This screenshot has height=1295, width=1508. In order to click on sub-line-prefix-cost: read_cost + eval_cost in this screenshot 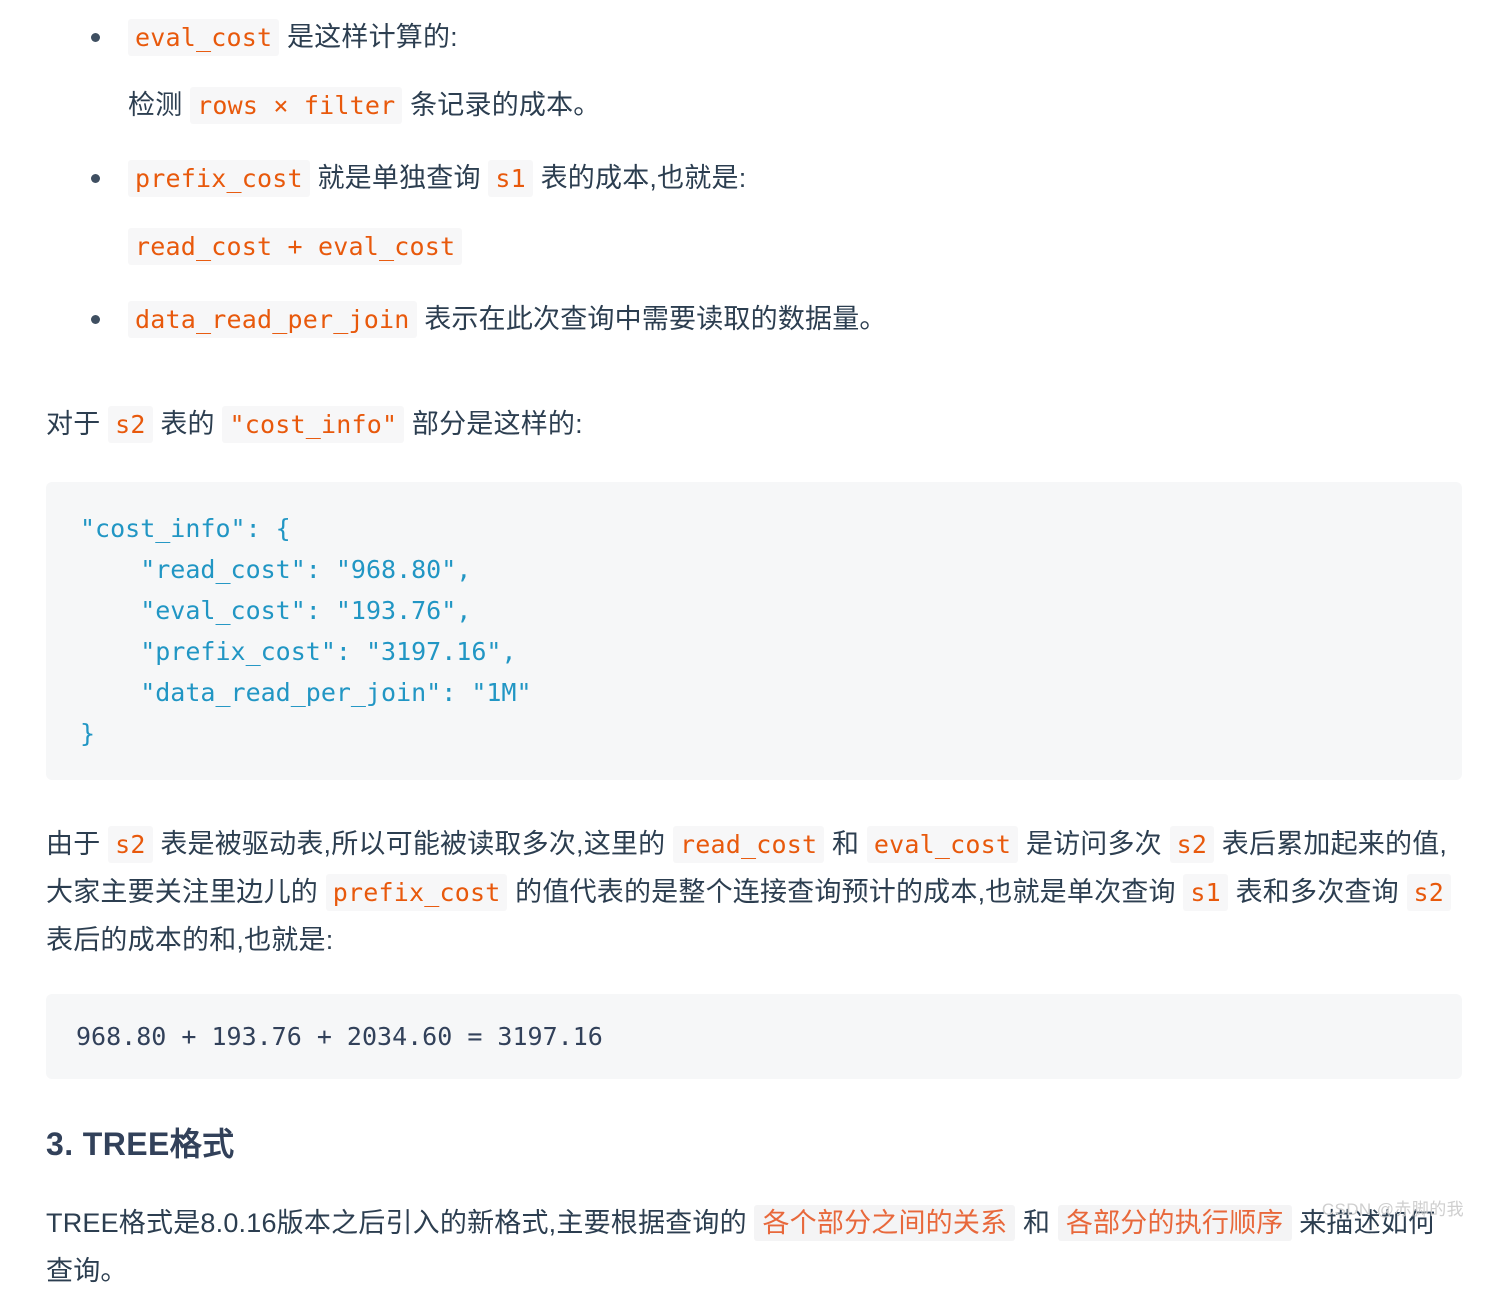, I will do `click(795, 246)`.